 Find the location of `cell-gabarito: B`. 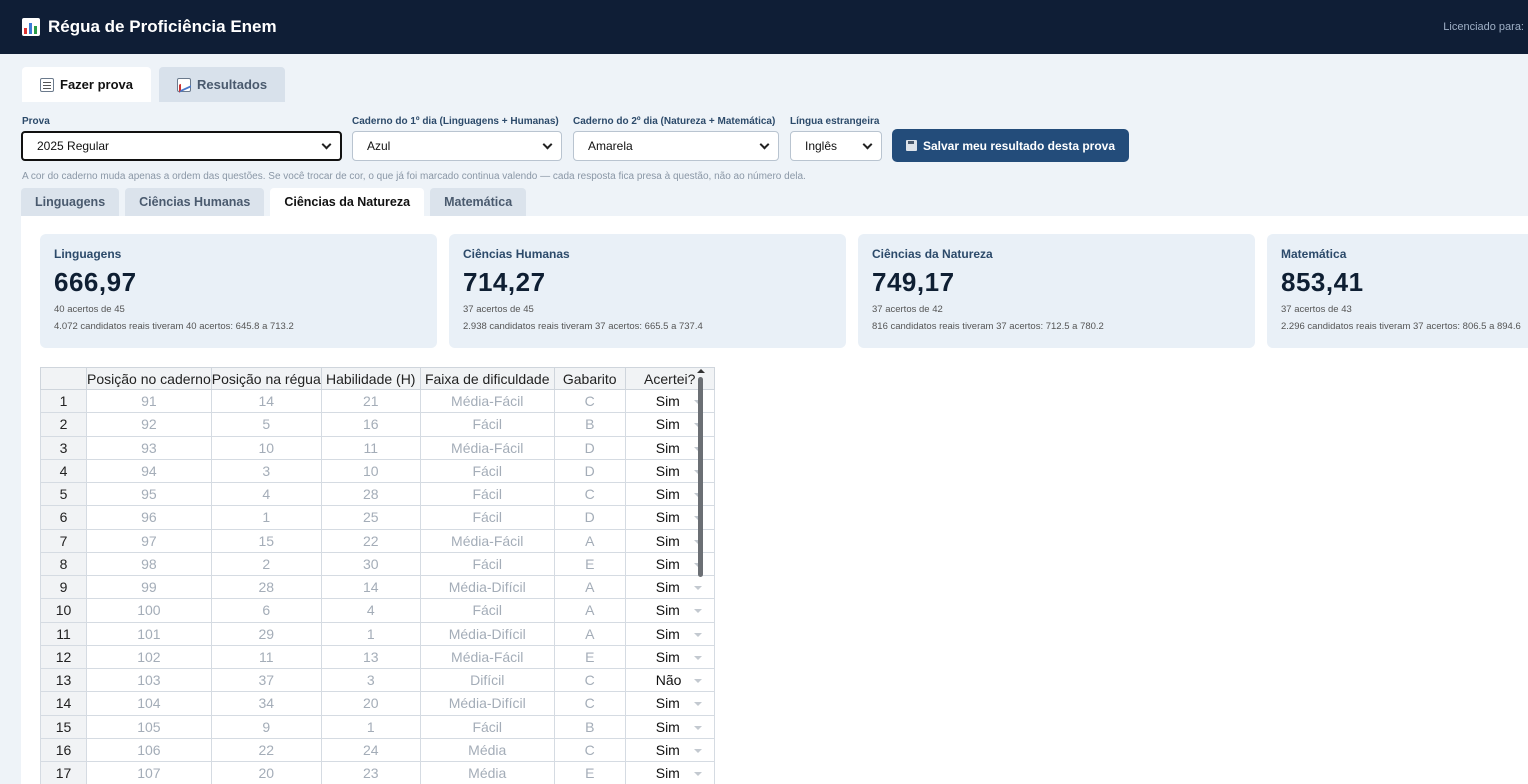

cell-gabarito: B is located at coordinates (589, 726).